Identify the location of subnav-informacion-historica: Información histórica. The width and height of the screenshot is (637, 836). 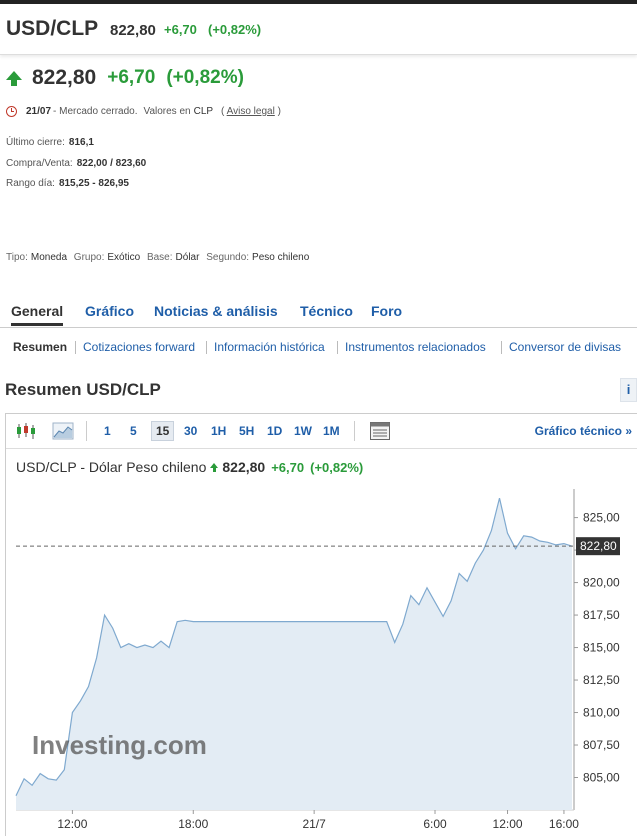
(269, 347).